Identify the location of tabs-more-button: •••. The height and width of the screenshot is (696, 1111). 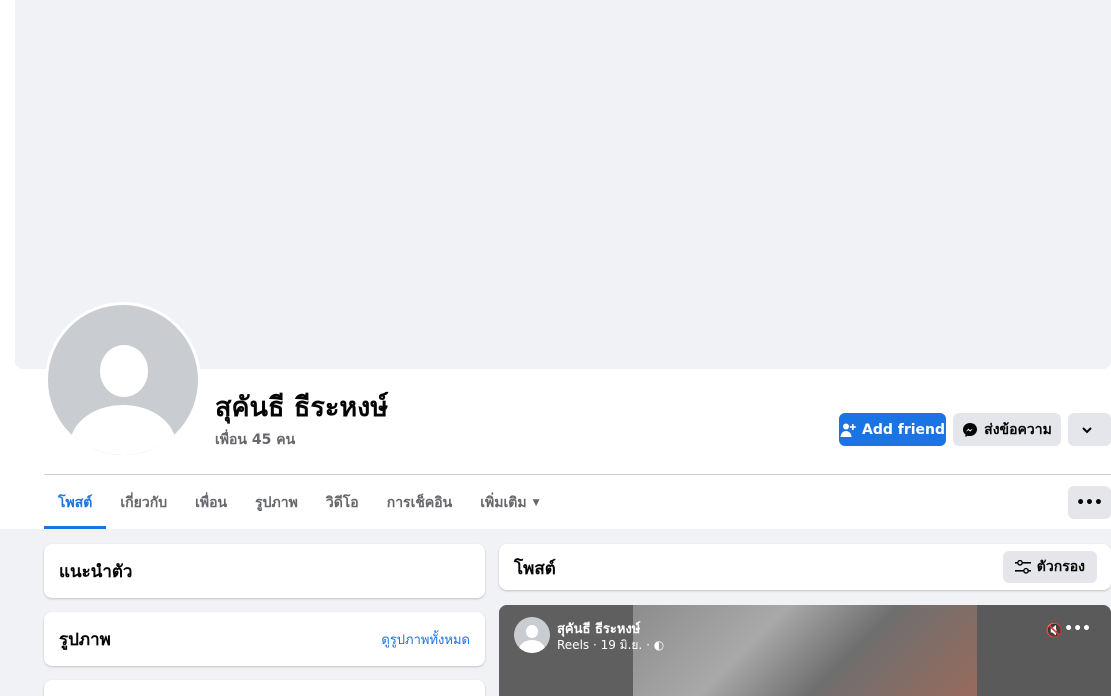
(1089, 502).